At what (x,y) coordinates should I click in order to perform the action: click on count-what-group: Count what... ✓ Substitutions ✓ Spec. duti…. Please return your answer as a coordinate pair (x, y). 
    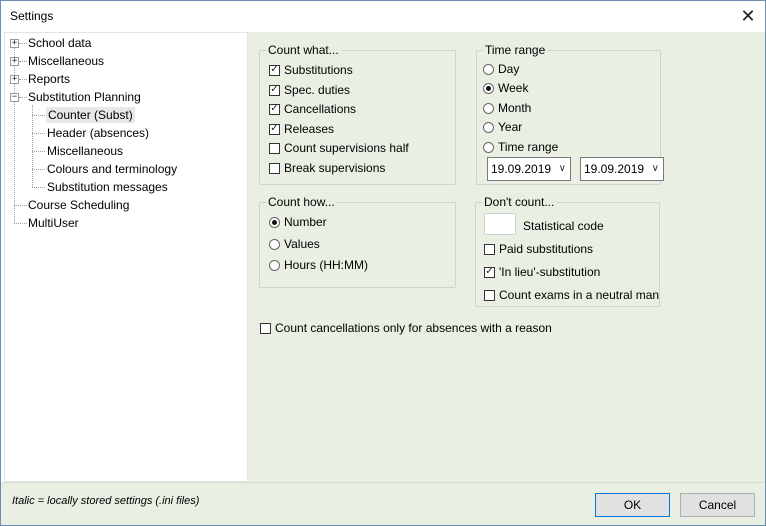
    Looking at the image, I should click on (357, 114).